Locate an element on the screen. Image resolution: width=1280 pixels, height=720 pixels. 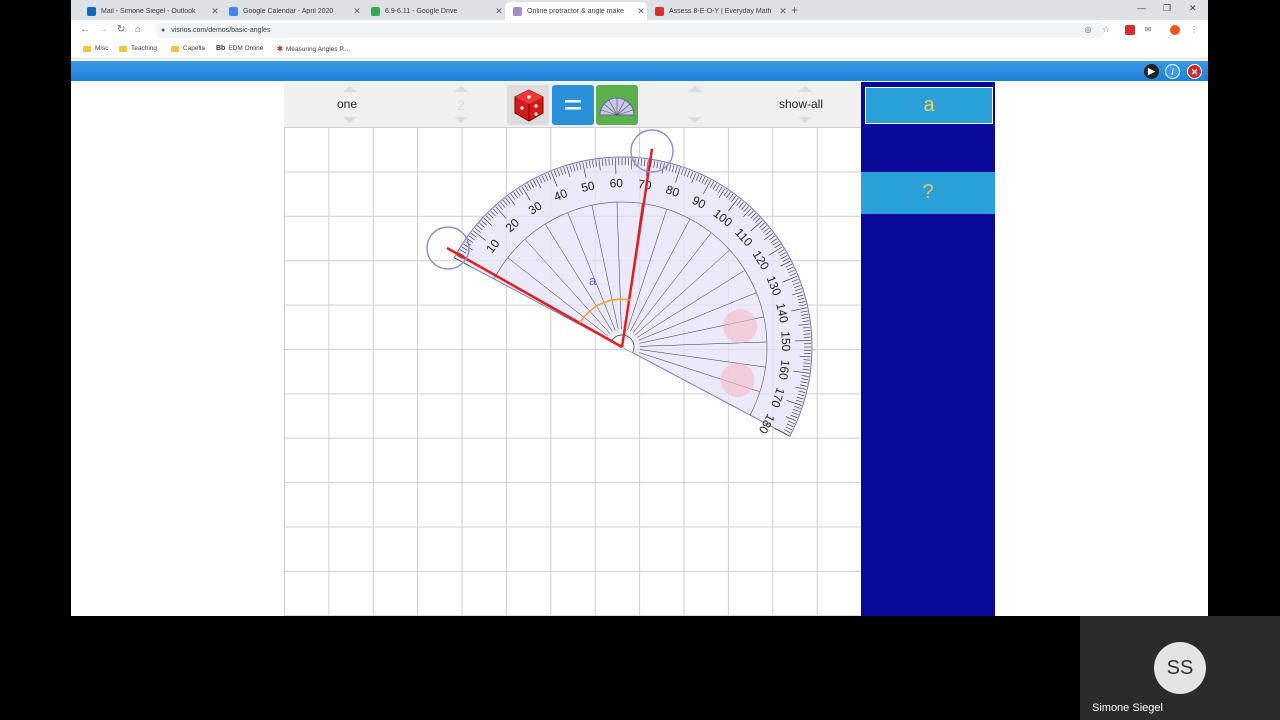
bookmark-label: Capella is located at coordinates (194, 48).